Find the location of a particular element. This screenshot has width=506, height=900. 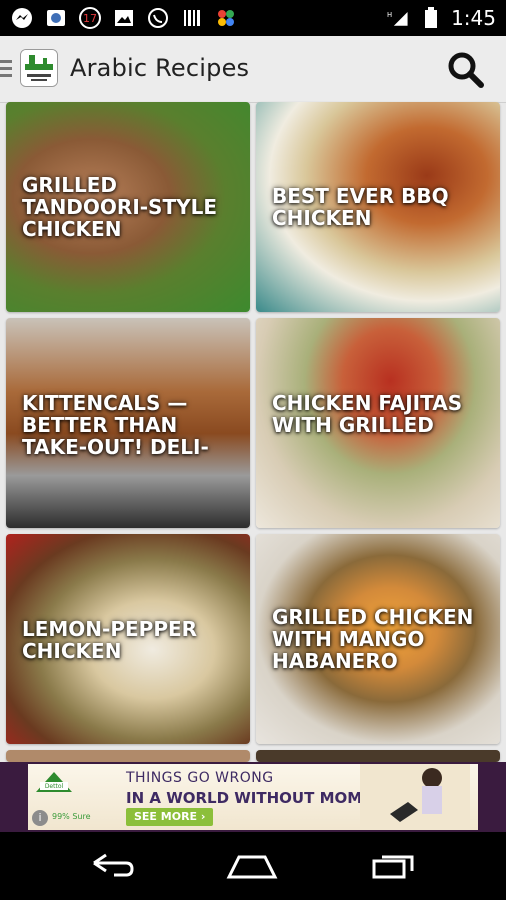

whatsapp-icon is located at coordinates (158, 18).